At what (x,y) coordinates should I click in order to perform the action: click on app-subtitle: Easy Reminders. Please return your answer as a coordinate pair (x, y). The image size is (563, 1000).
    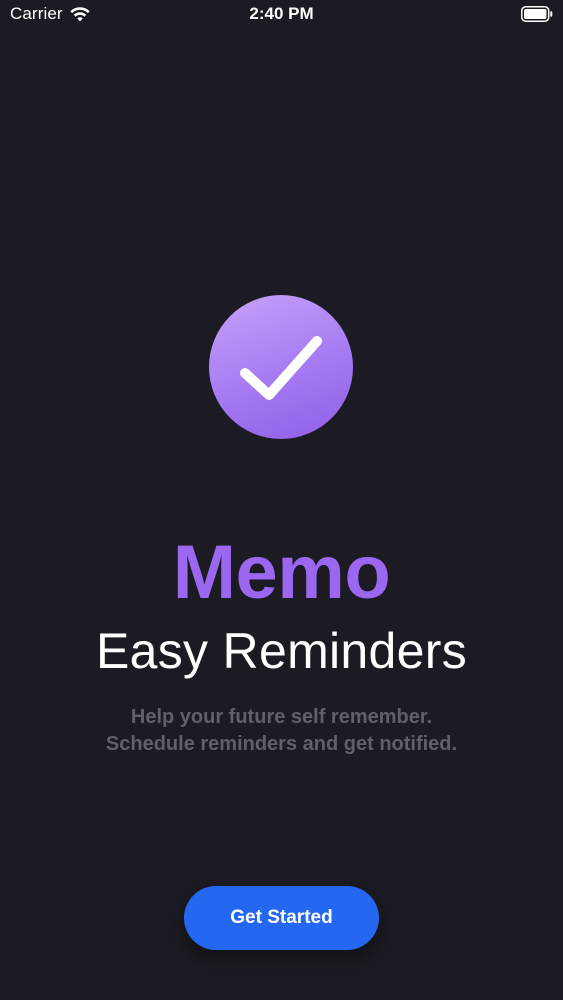
    Looking at the image, I should click on (281, 651).